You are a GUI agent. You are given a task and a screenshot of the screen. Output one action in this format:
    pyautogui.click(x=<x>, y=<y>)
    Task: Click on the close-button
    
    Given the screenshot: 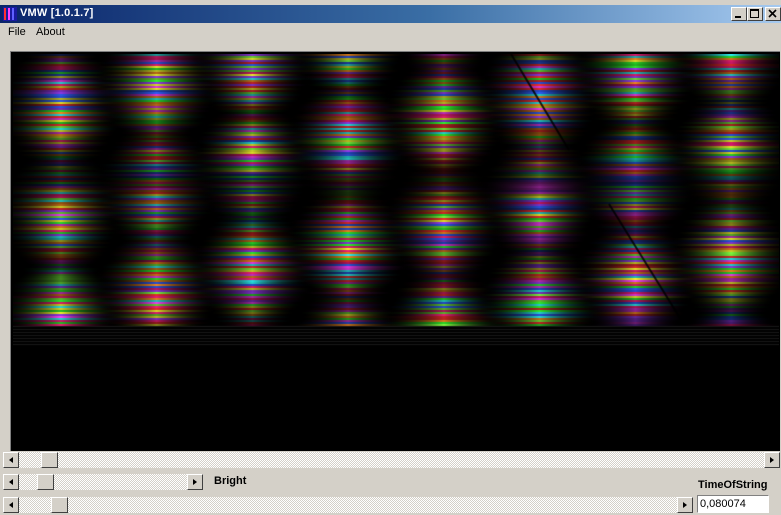 What is the action you would take?
    pyautogui.click(x=773, y=14)
    